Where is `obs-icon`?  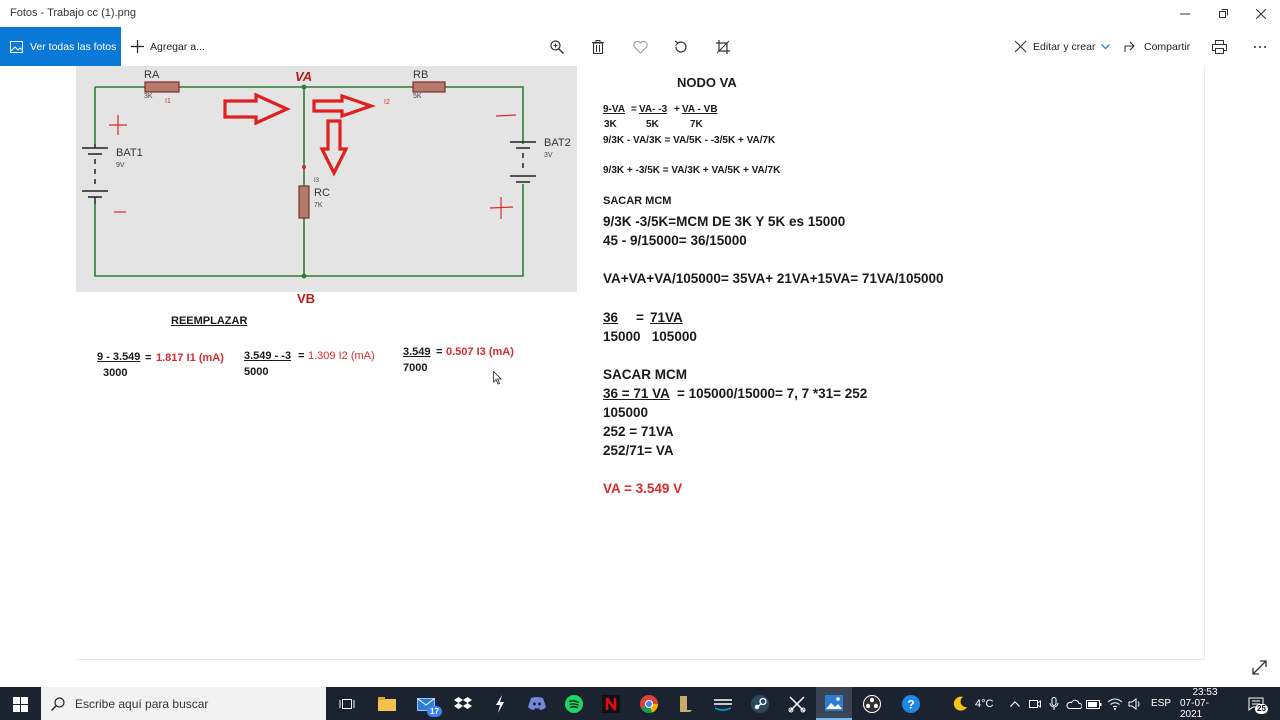
obs-icon is located at coordinates (872, 704).